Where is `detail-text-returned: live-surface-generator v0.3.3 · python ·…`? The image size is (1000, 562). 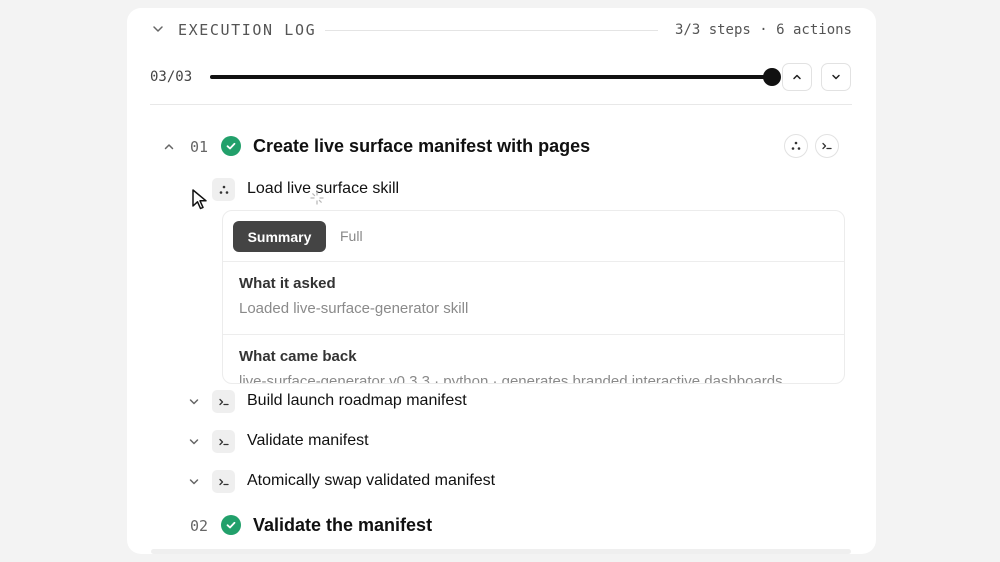 detail-text-returned: live-surface-generator v0.3.3 · python ·… is located at coordinates (511, 378).